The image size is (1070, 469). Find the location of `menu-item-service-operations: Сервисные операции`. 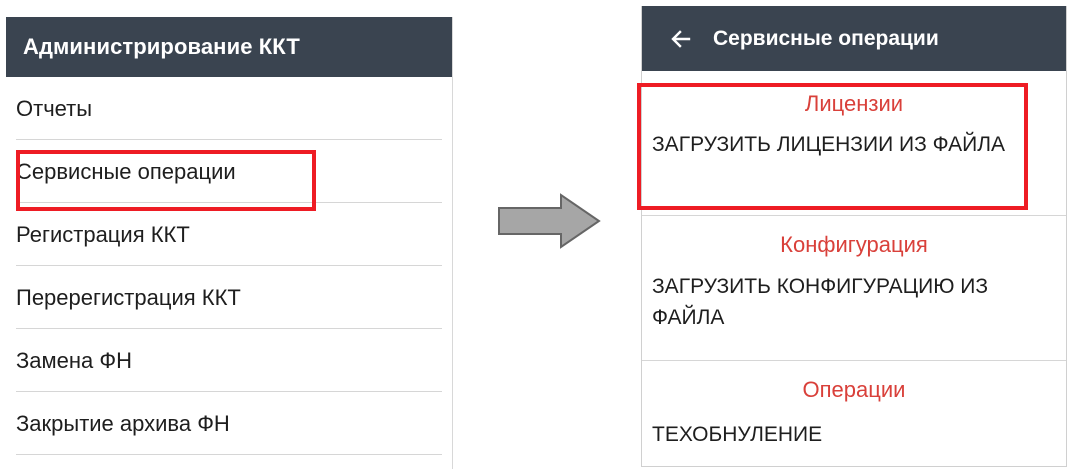

menu-item-service-operations: Сервисные операции is located at coordinates (229, 171).